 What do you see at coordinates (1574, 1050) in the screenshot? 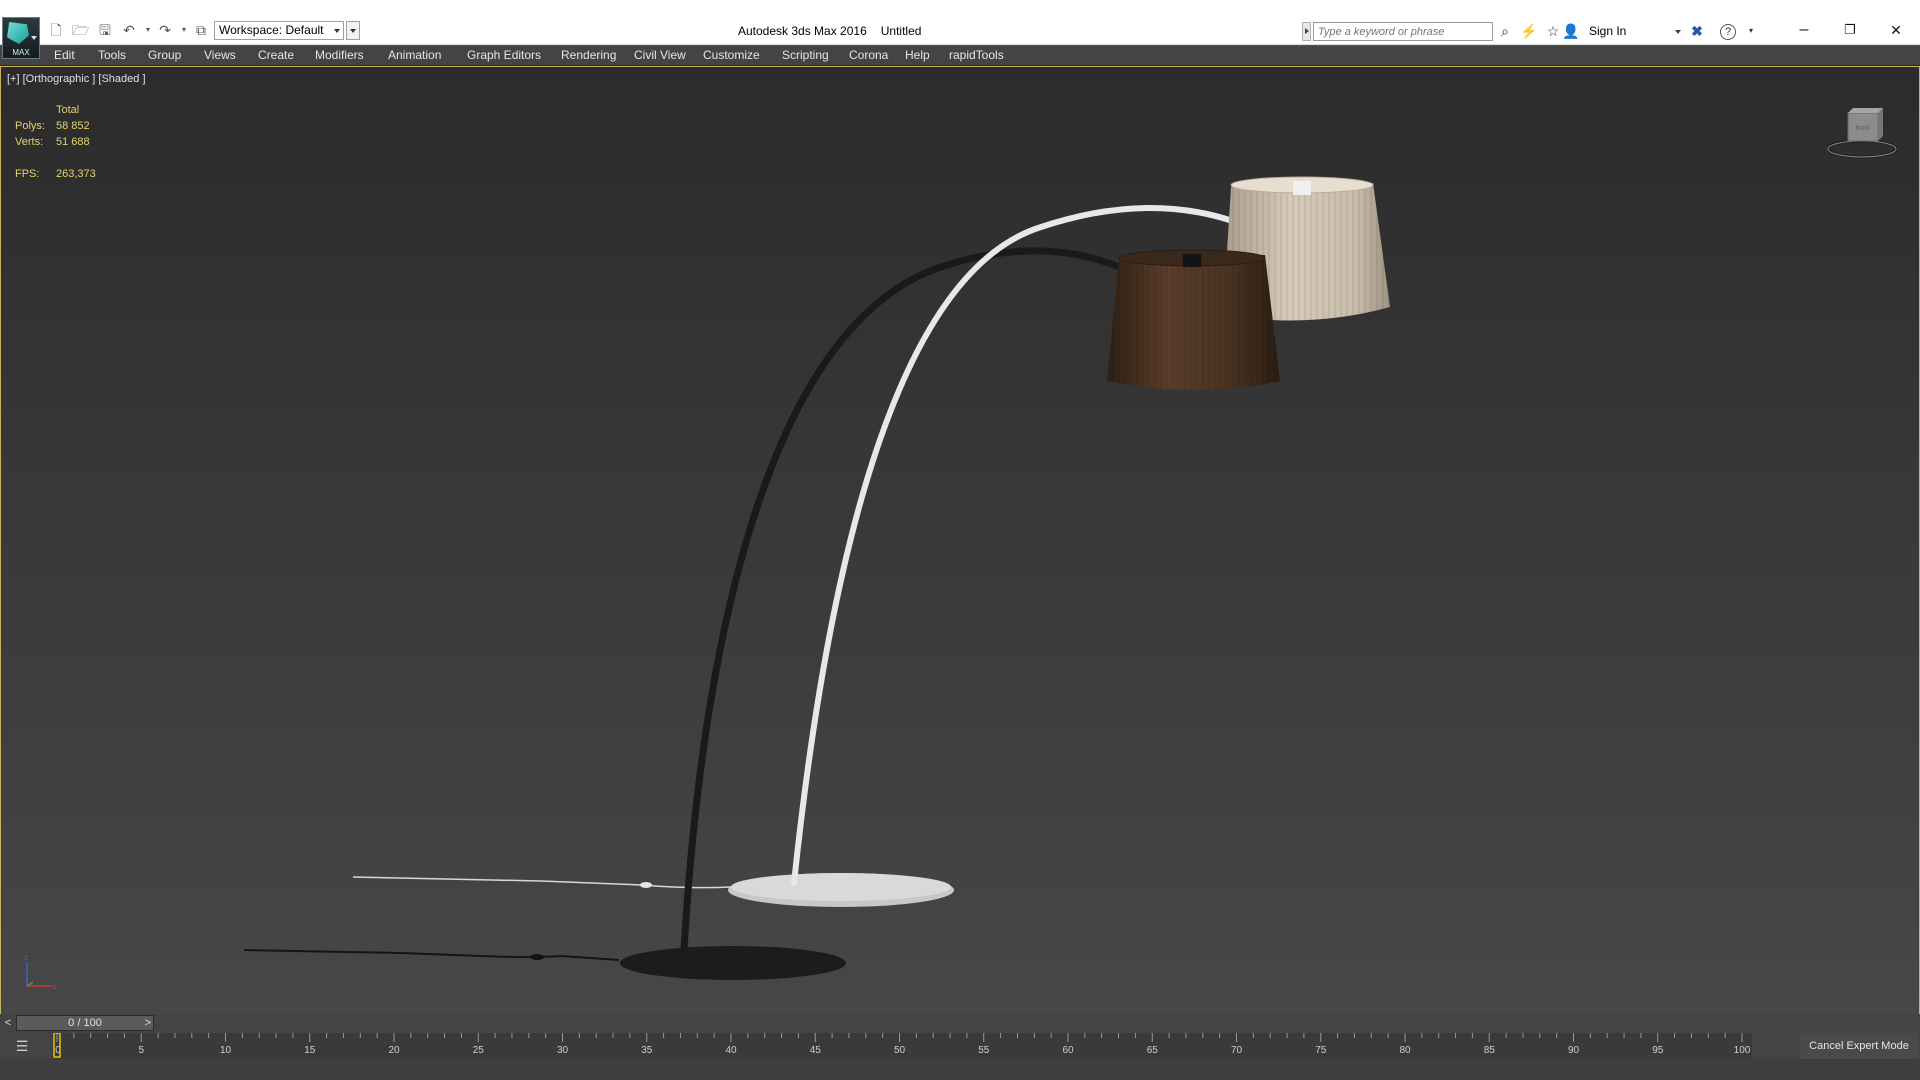
I see `timeline-tick-label: 90` at bounding box center [1574, 1050].